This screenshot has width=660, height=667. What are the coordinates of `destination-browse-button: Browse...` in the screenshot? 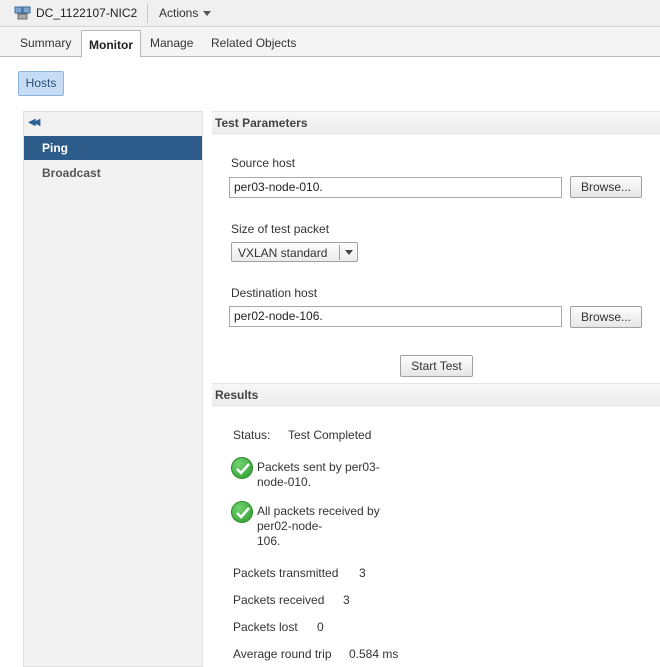 It's located at (606, 317).